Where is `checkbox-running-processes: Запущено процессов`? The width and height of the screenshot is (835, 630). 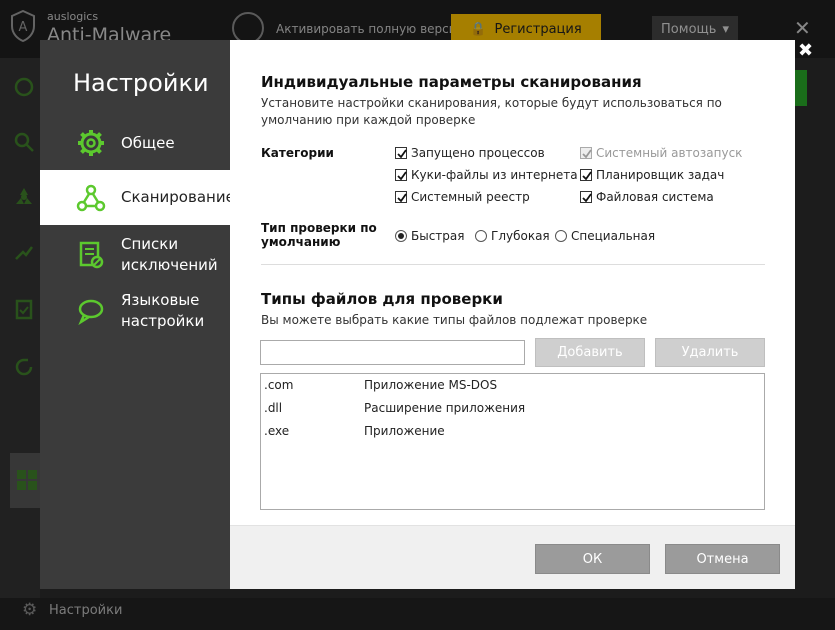 checkbox-running-processes: Запущено процессов is located at coordinates (470, 153).